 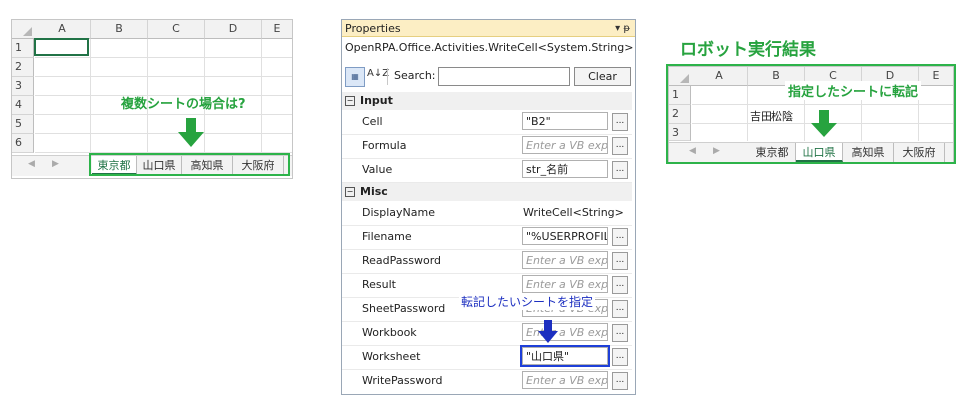 What do you see at coordinates (748, 50) in the screenshot?
I see `result-title: ロボット実行結果` at bounding box center [748, 50].